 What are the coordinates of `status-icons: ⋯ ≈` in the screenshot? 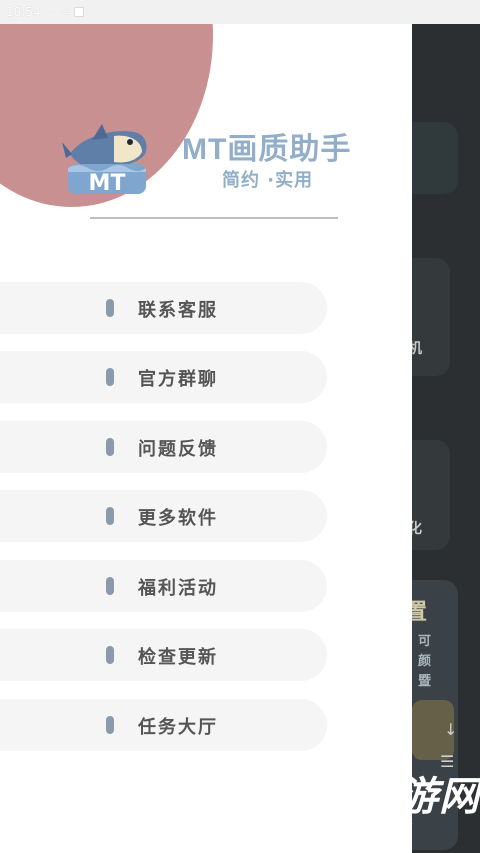 It's located at (57, 12).